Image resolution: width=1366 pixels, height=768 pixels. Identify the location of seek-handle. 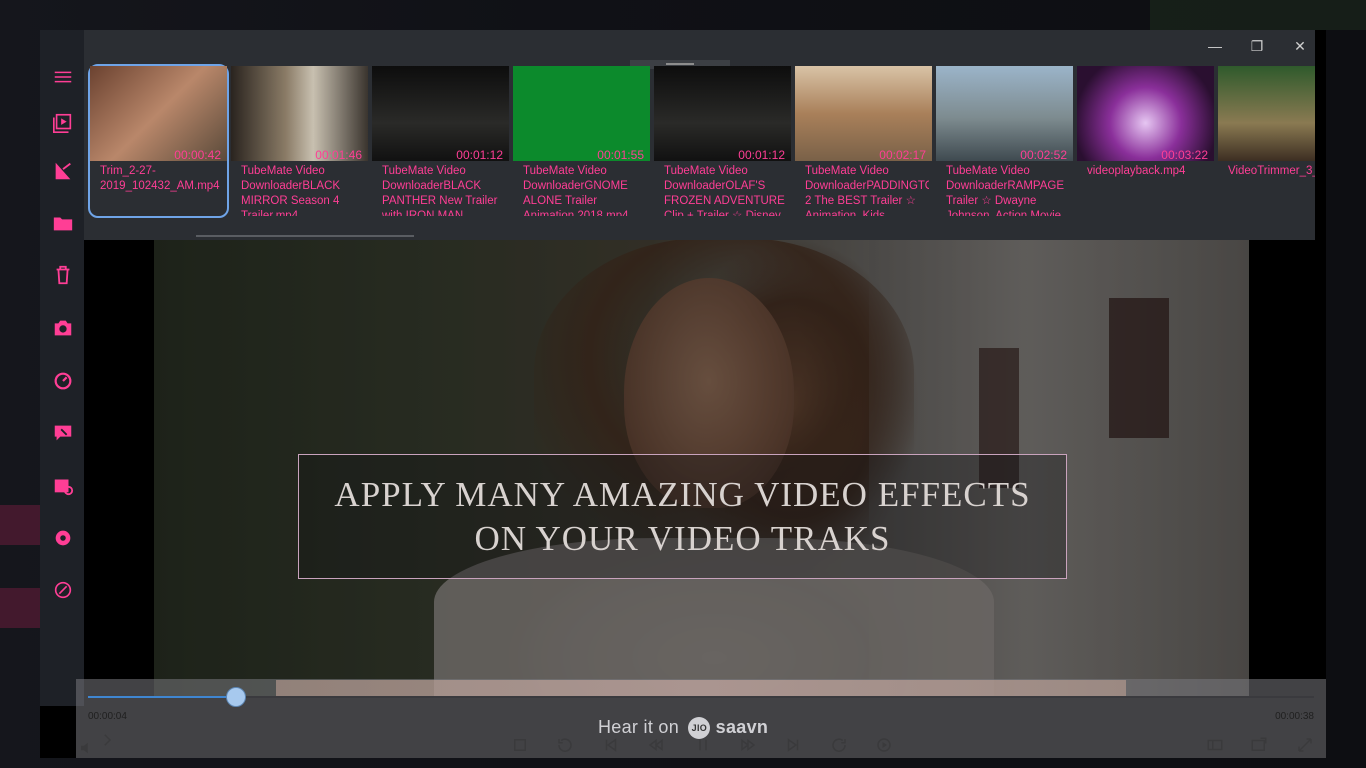
(236, 697).